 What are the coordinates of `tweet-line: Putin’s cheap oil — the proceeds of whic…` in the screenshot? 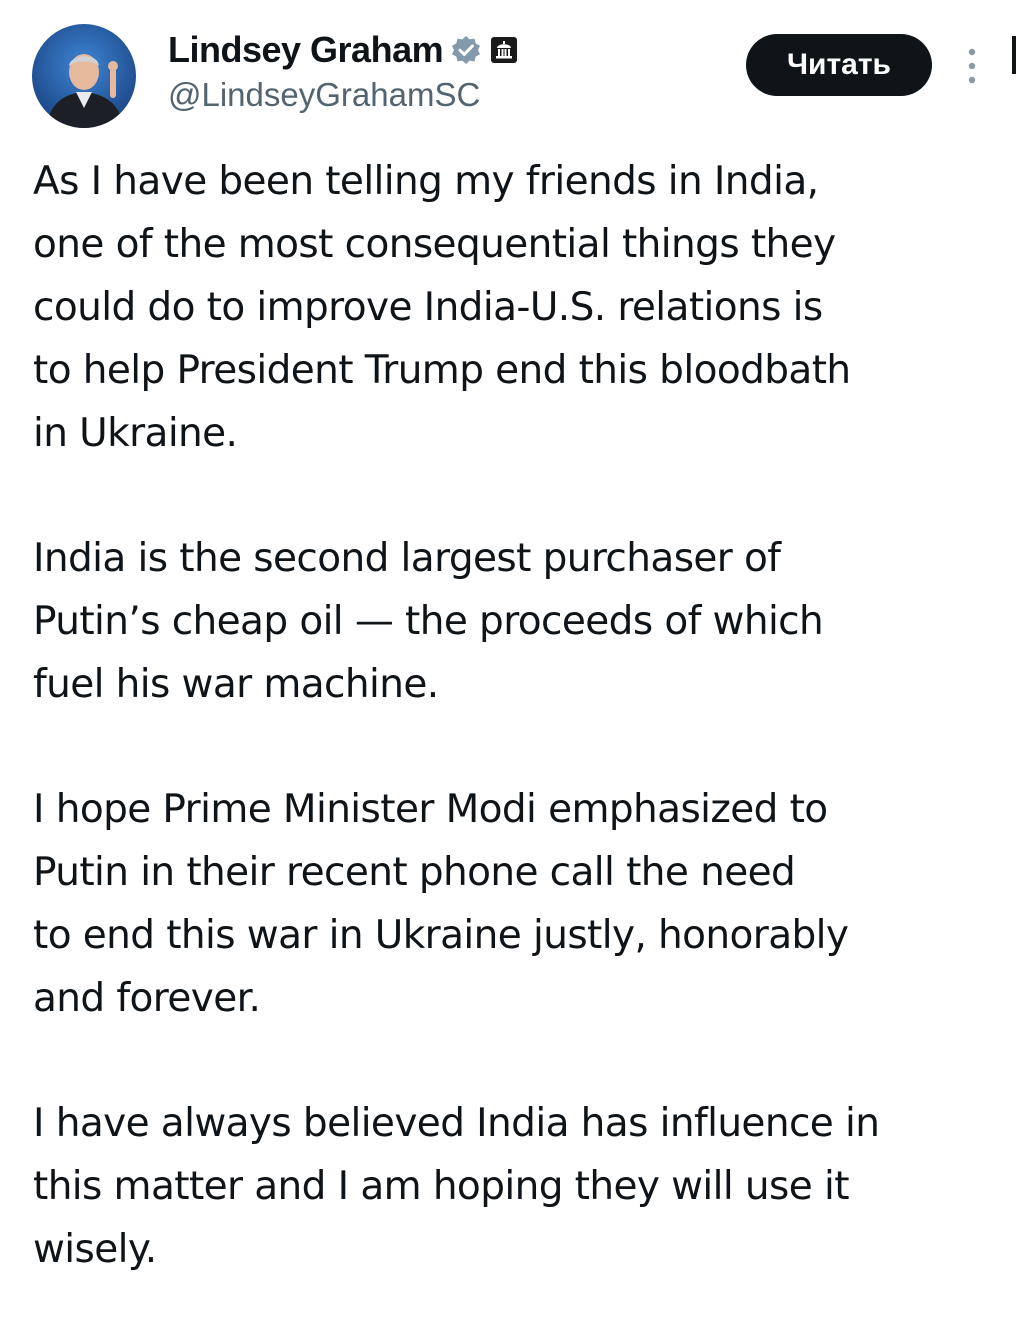 It's located at (428, 621).